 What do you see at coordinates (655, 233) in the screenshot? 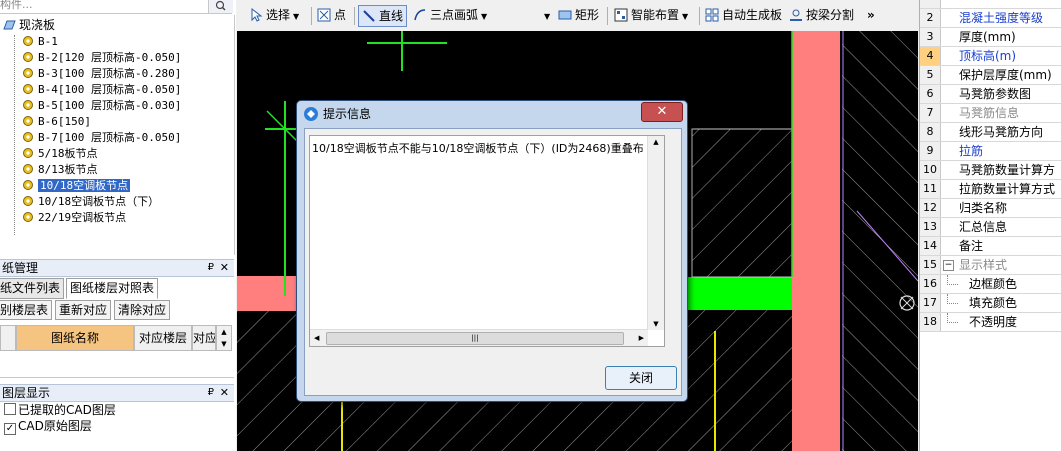
I see `vertical-scrollbar: ▲ ▼` at bounding box center [655, 233].